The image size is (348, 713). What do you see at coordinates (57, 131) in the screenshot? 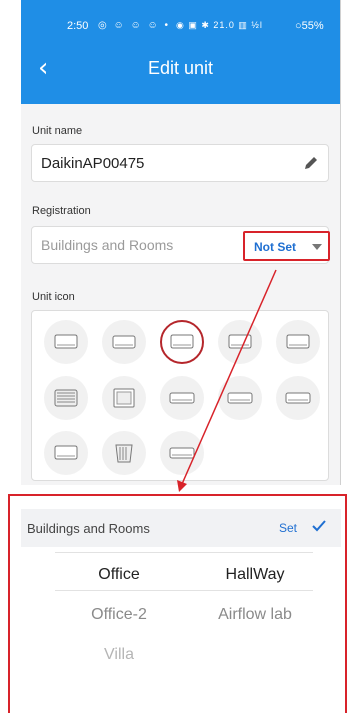
I see `unit-name-label: Unit name` at bounding box center [57, 131].